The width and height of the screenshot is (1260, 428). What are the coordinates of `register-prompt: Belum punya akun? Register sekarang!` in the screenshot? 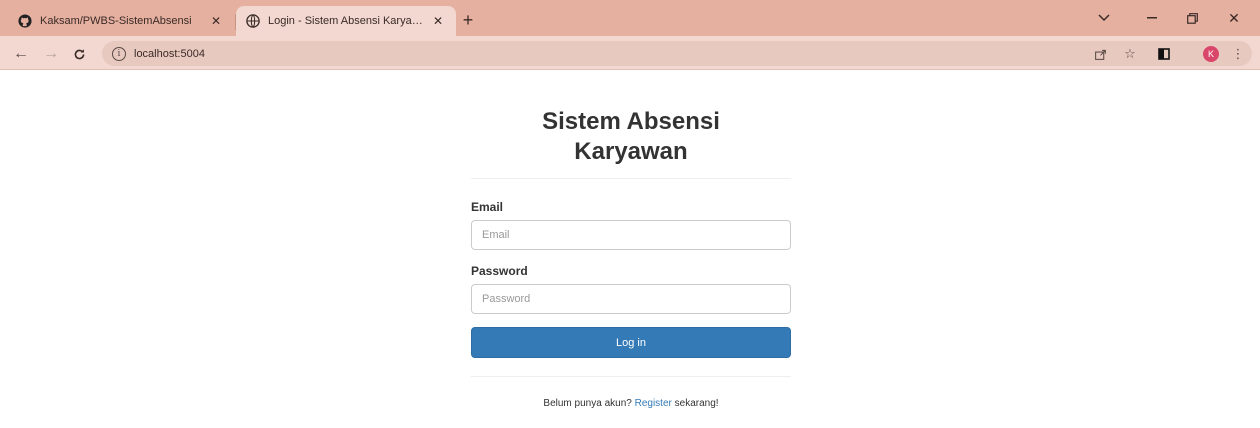 It's located at (631, 403).